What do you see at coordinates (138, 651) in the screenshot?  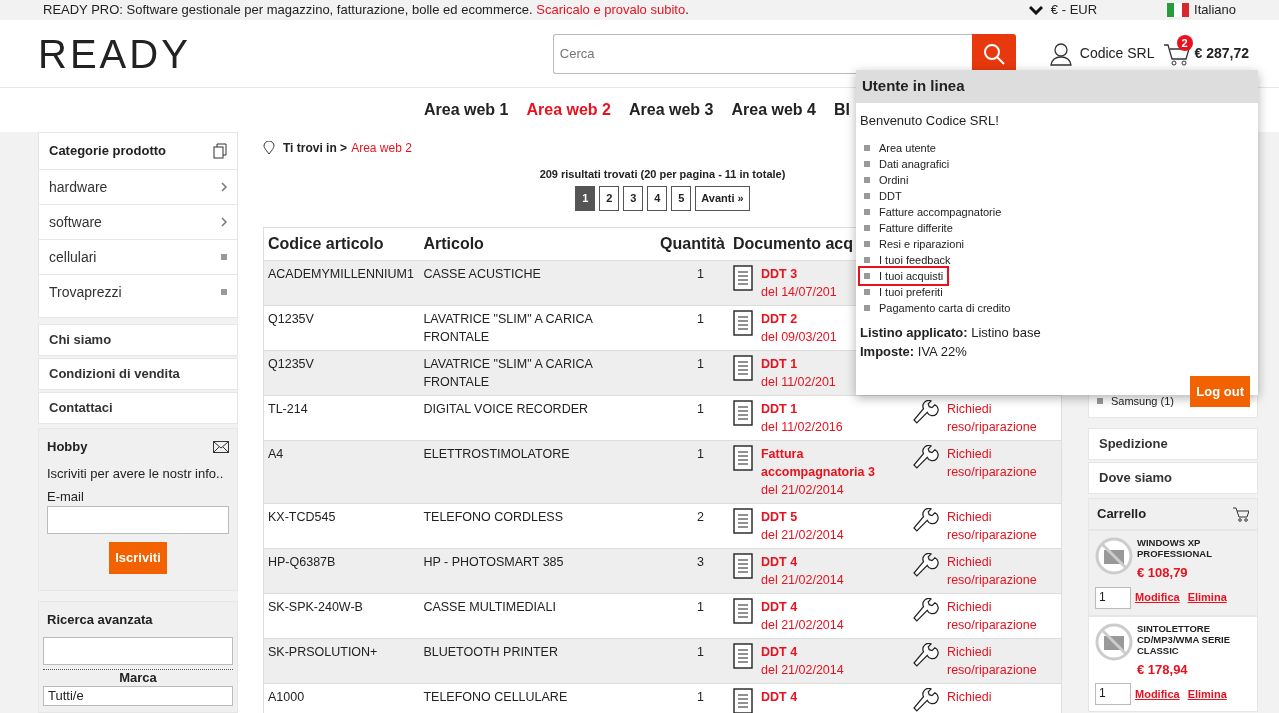 I see `advanced-search-field` at bounding box center [138, 651].